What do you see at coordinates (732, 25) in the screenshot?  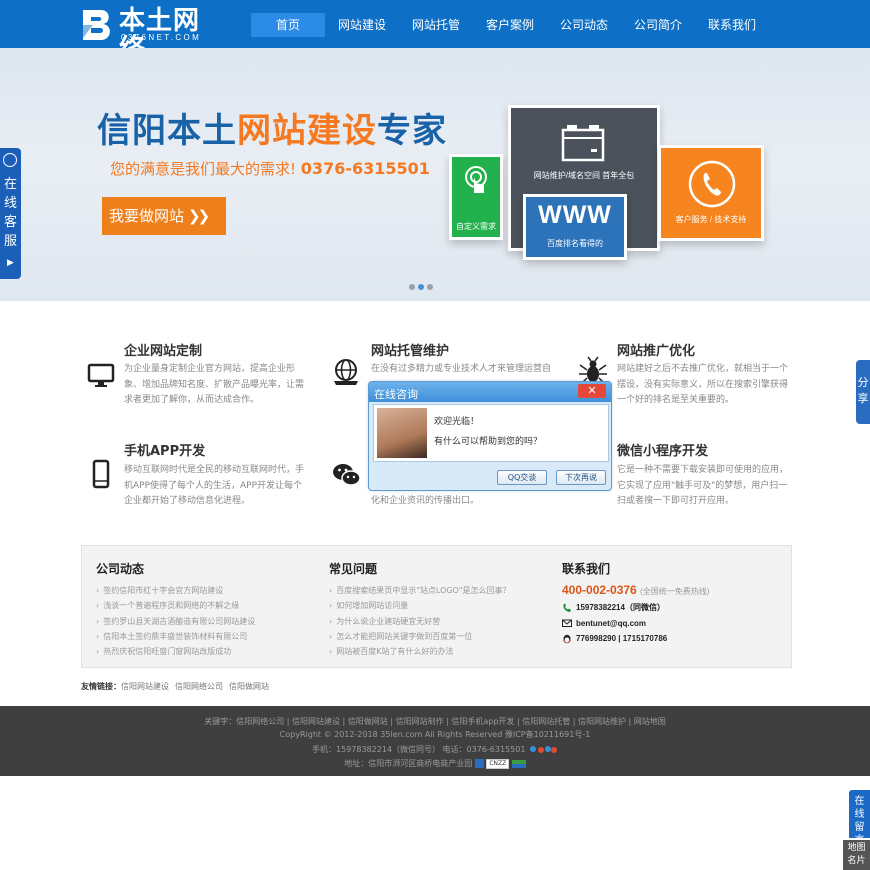 I see `nav-contact: 联系我们` at bounding box center [732, 25].